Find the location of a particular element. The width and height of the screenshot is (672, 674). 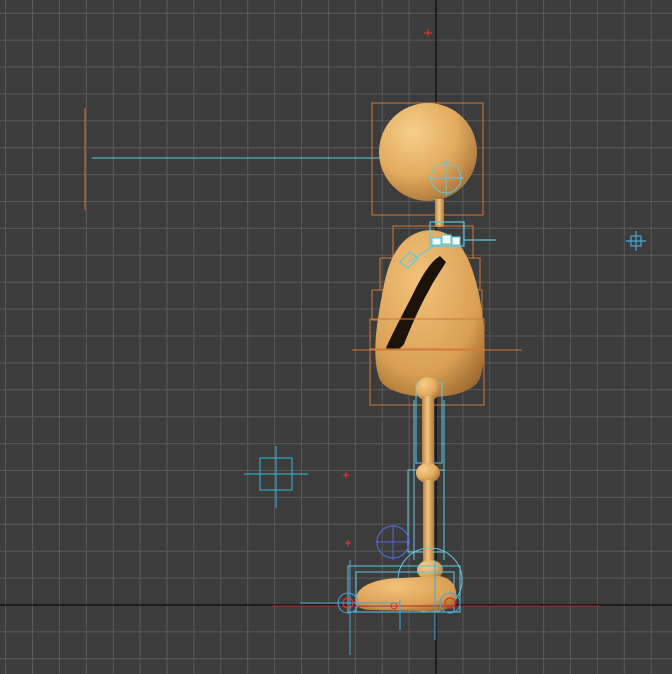

neck is located at coordinates (439, 213).